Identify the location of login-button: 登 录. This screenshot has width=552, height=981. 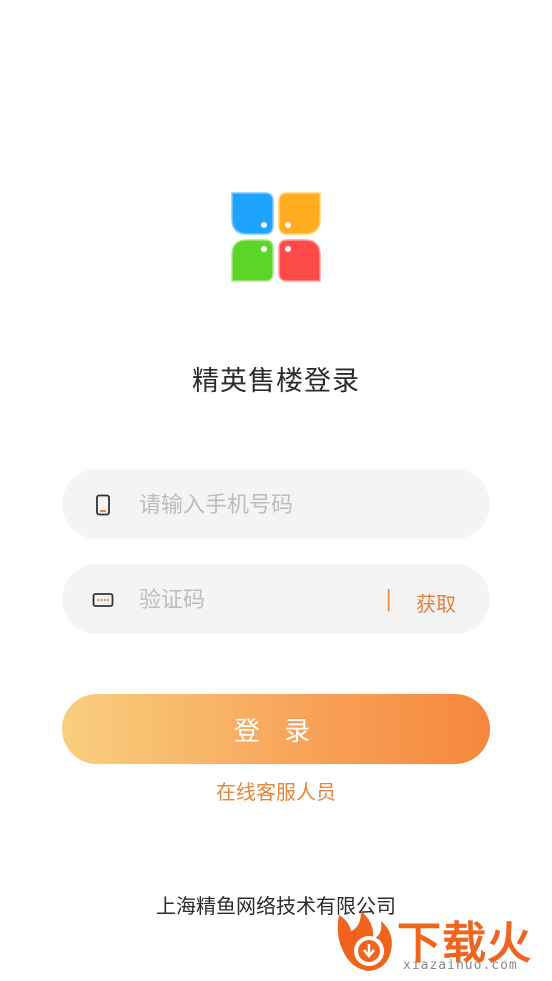
(276, 729).